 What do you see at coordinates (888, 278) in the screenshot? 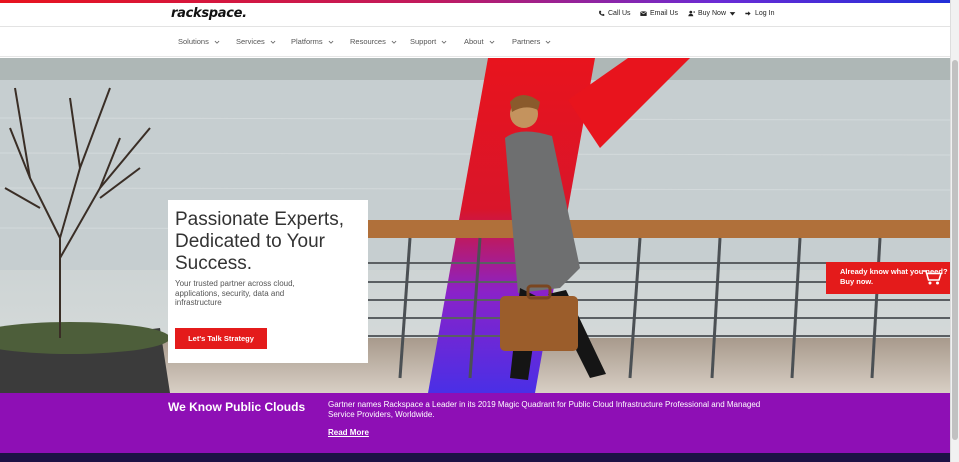
I see `buy-now-side-tab: Already know what you need? Buy now.` at bounding box center [888, 278].